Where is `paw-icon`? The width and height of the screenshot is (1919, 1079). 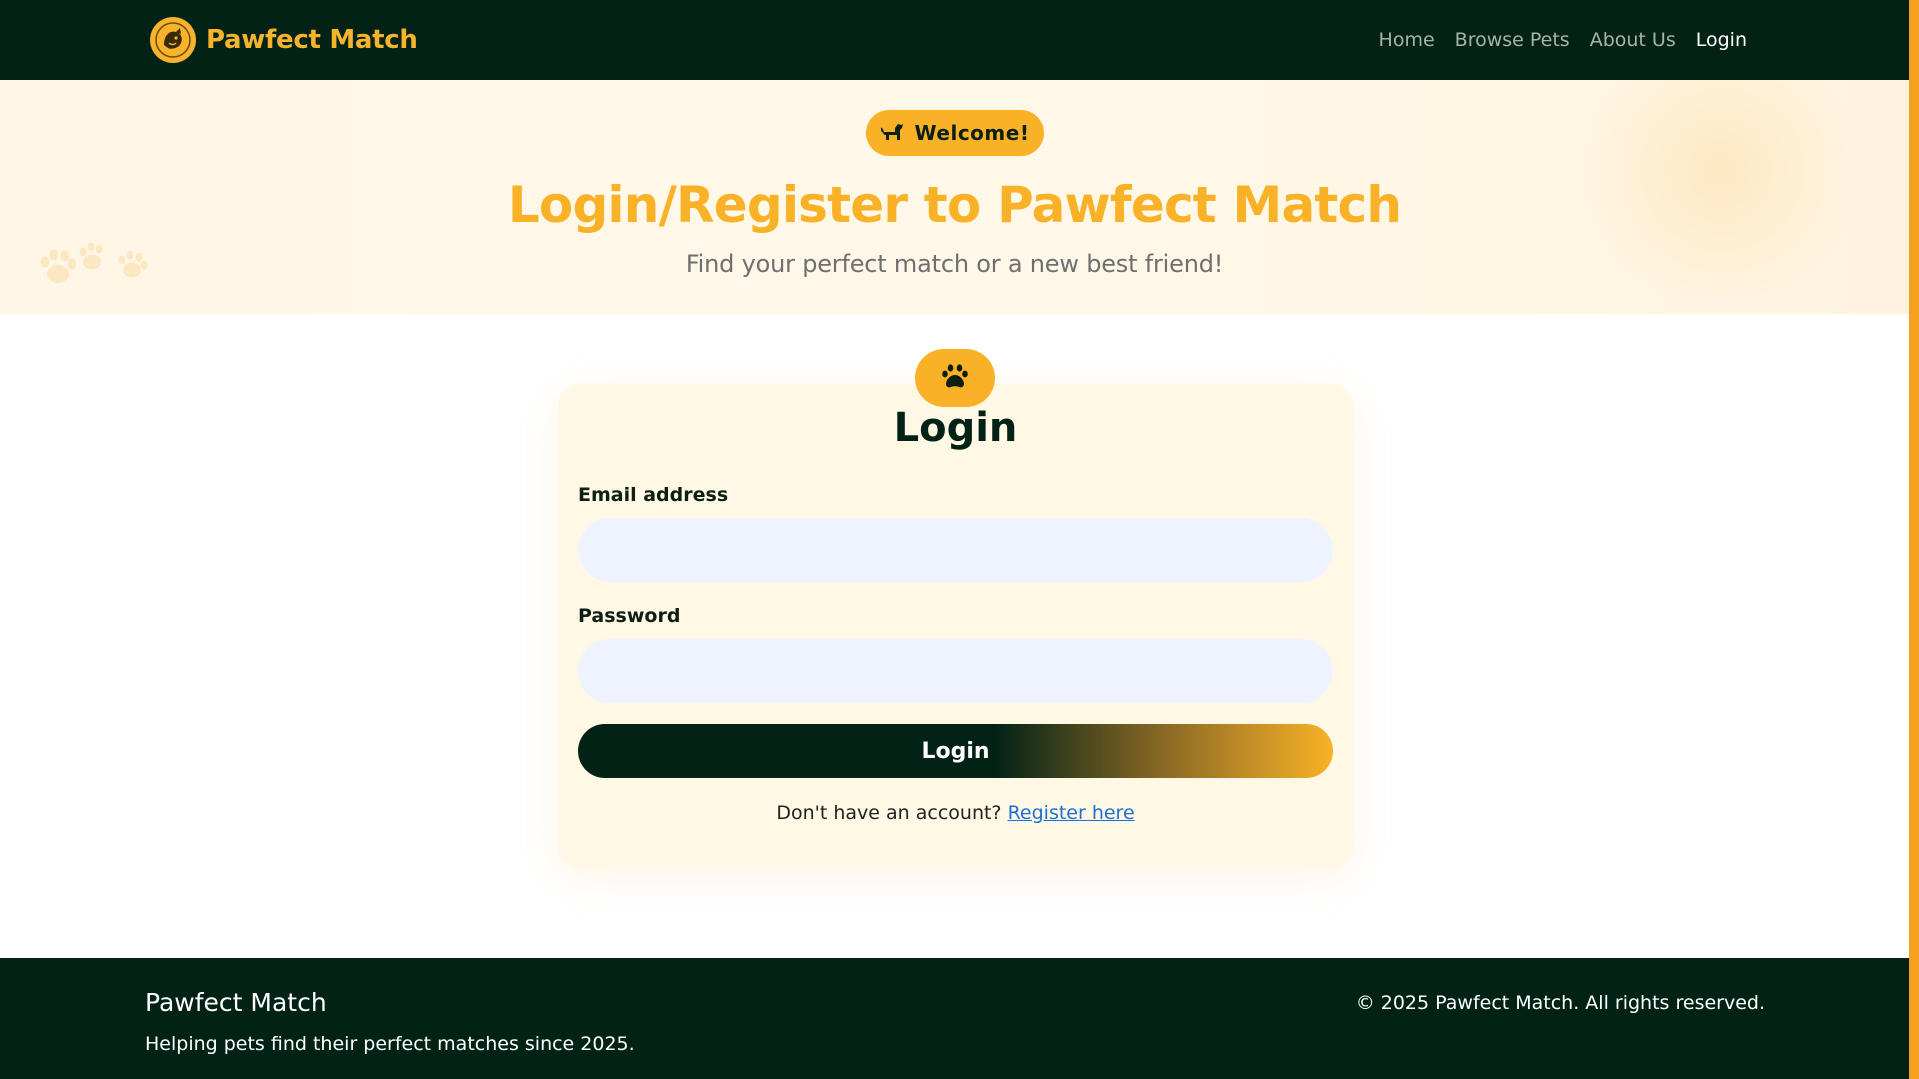
paw-icon is located at coordinates (955, 378).